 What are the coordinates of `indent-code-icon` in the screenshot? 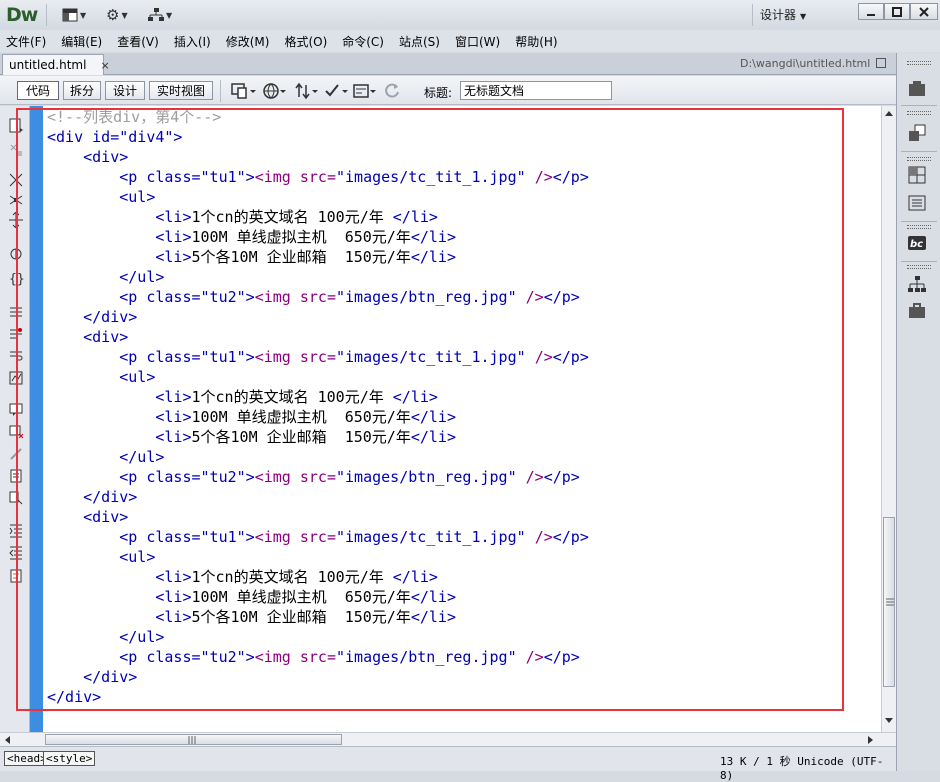 It's located at (16, 530).